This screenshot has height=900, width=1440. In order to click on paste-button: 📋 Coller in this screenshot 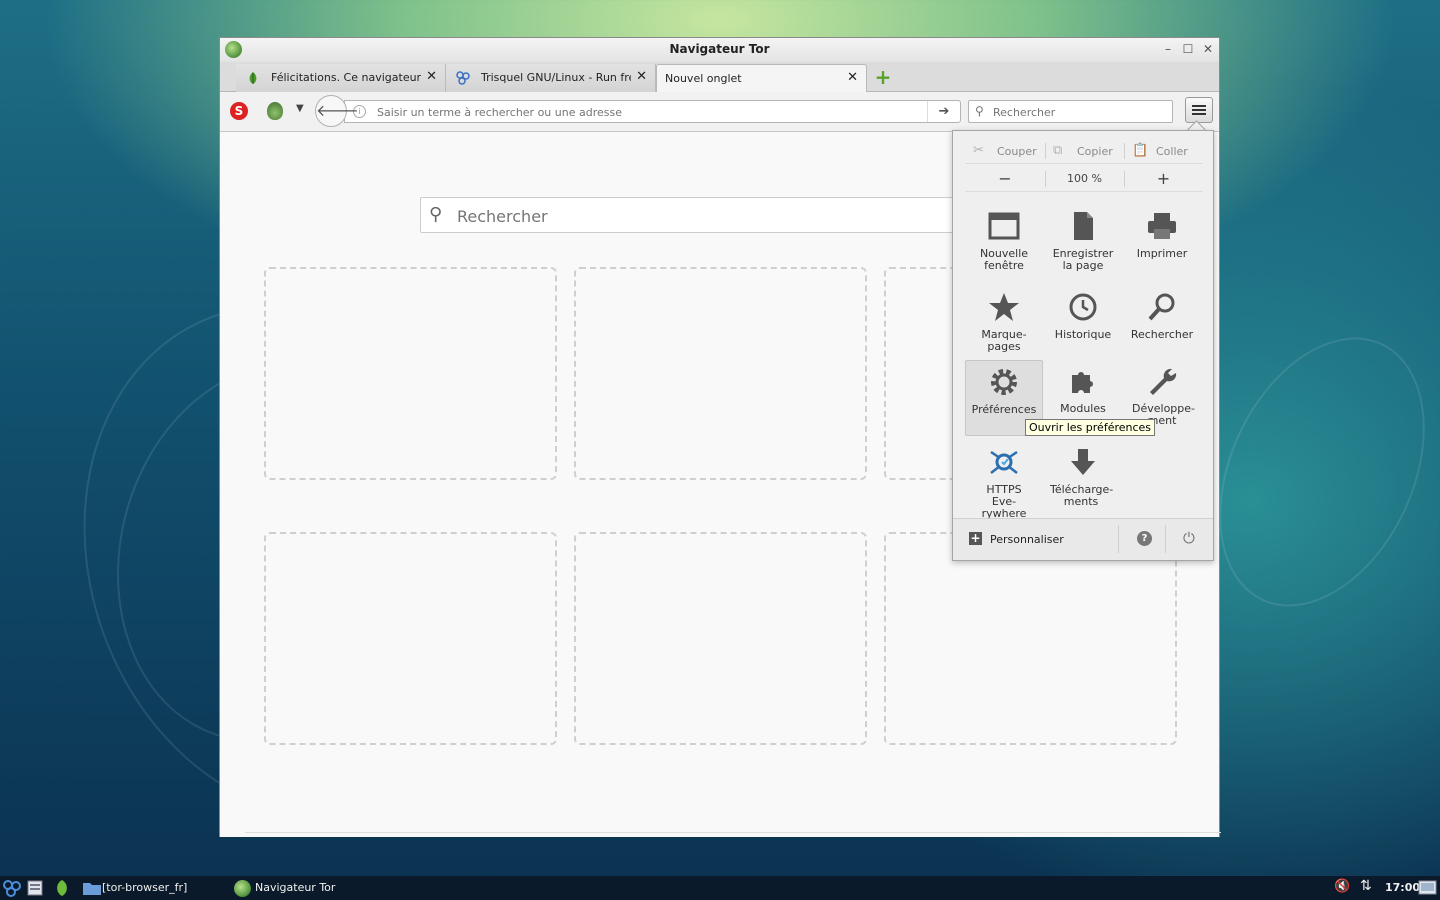, I will do `click(1163, 151)`.